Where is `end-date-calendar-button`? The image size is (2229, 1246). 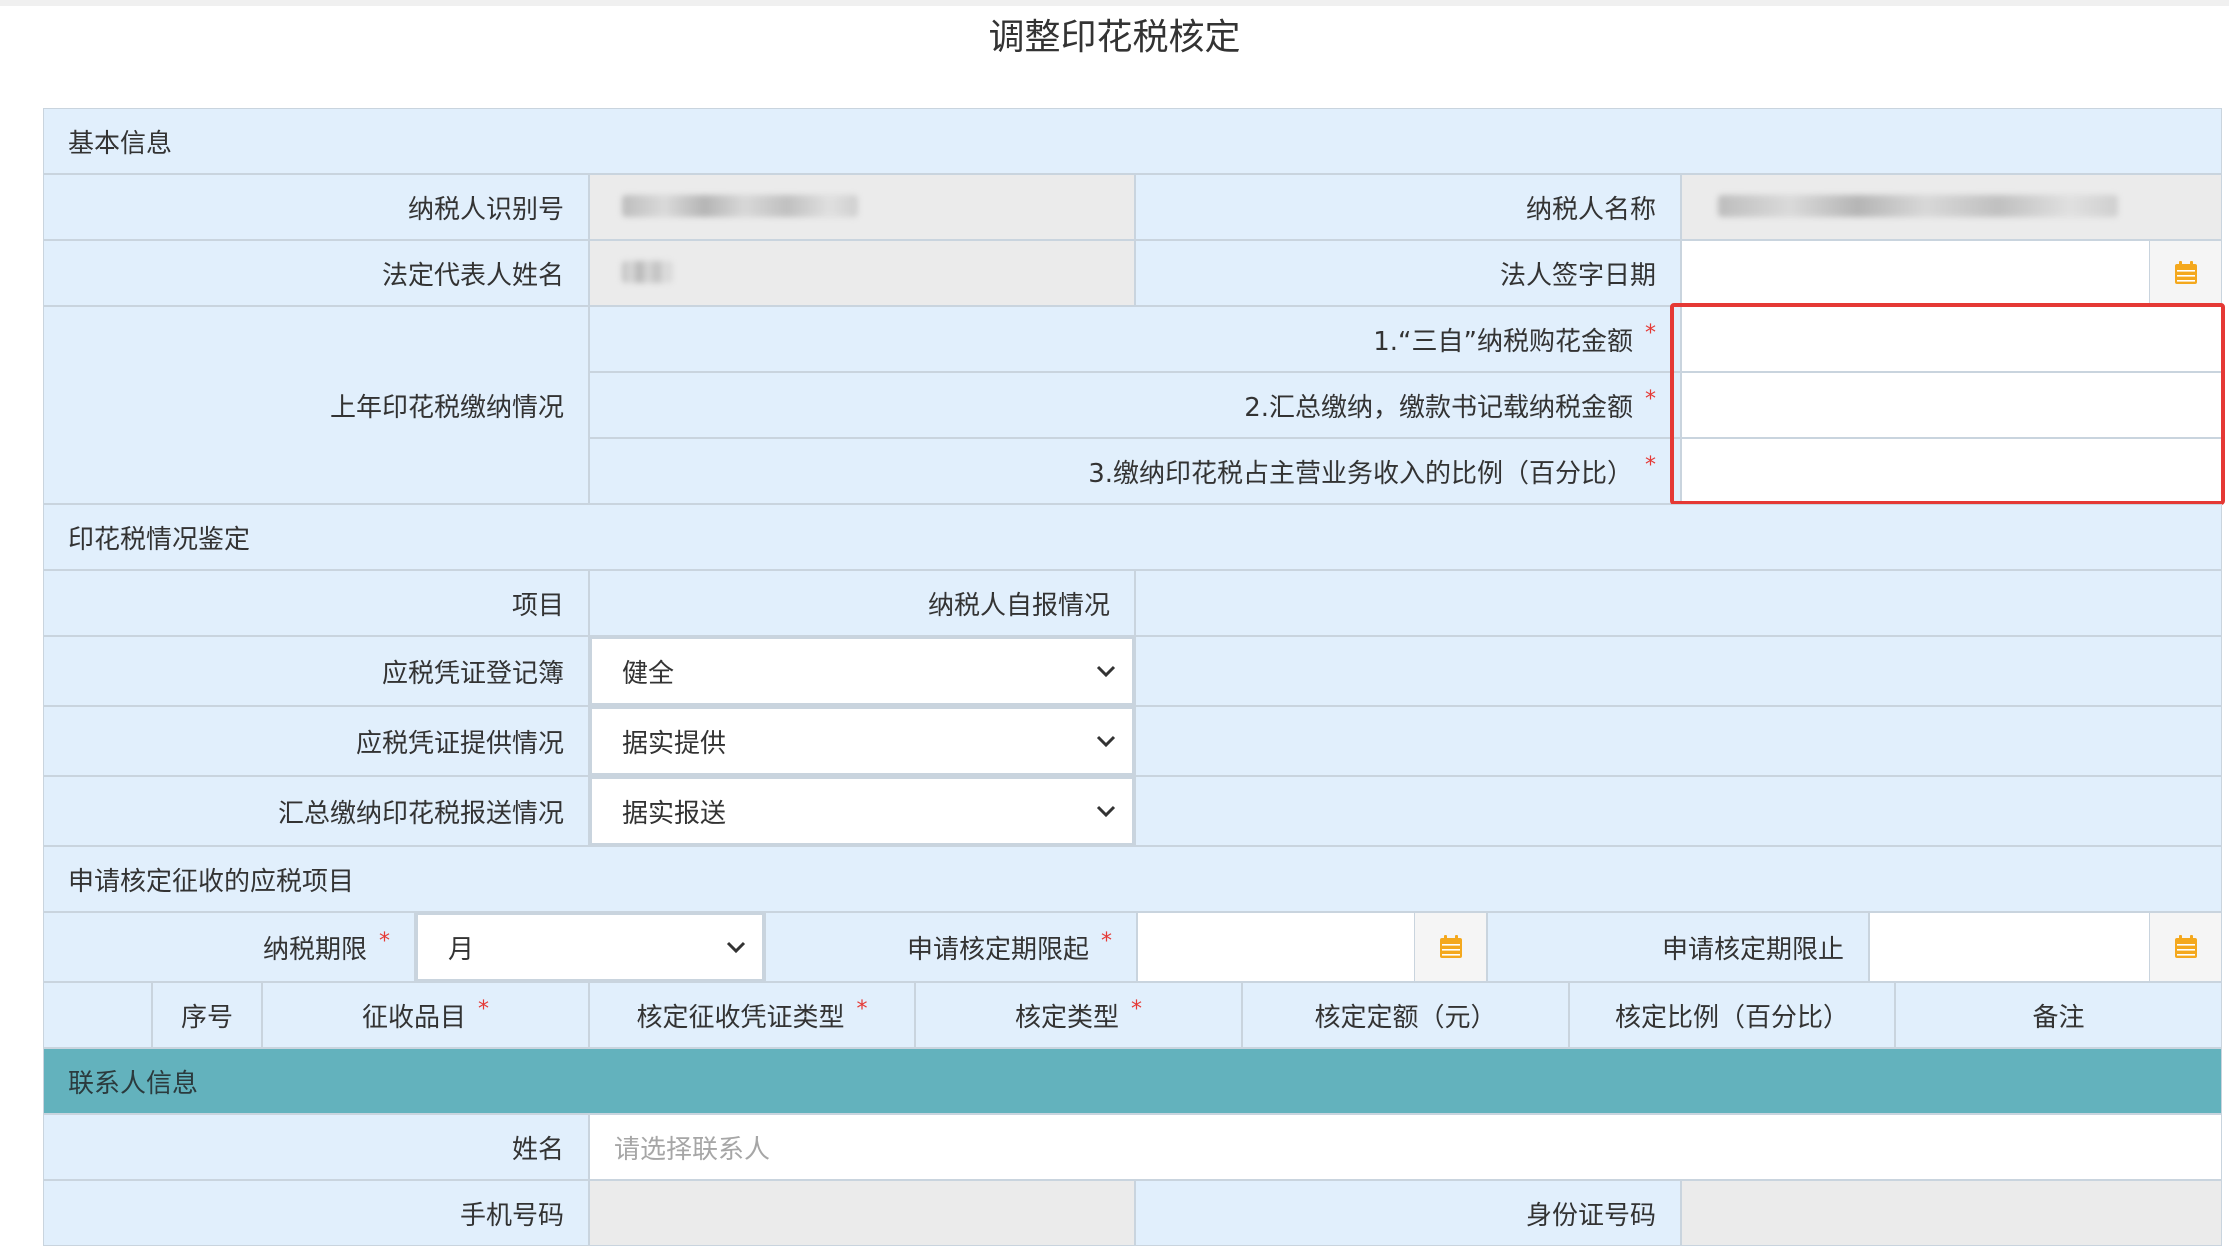 end-date-calendar-button is located at coordinates (2185, 947).